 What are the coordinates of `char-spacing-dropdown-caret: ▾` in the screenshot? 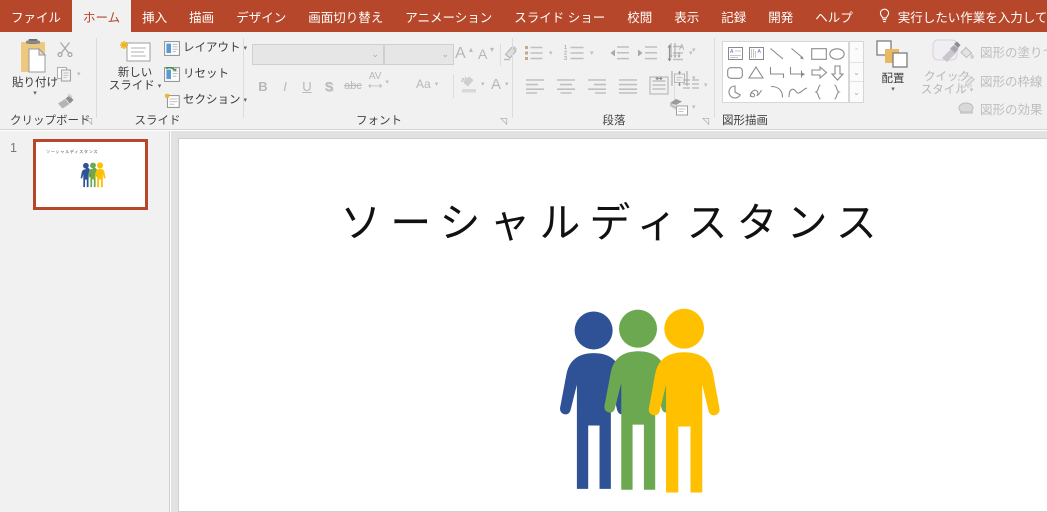 It's located at (387, 82).